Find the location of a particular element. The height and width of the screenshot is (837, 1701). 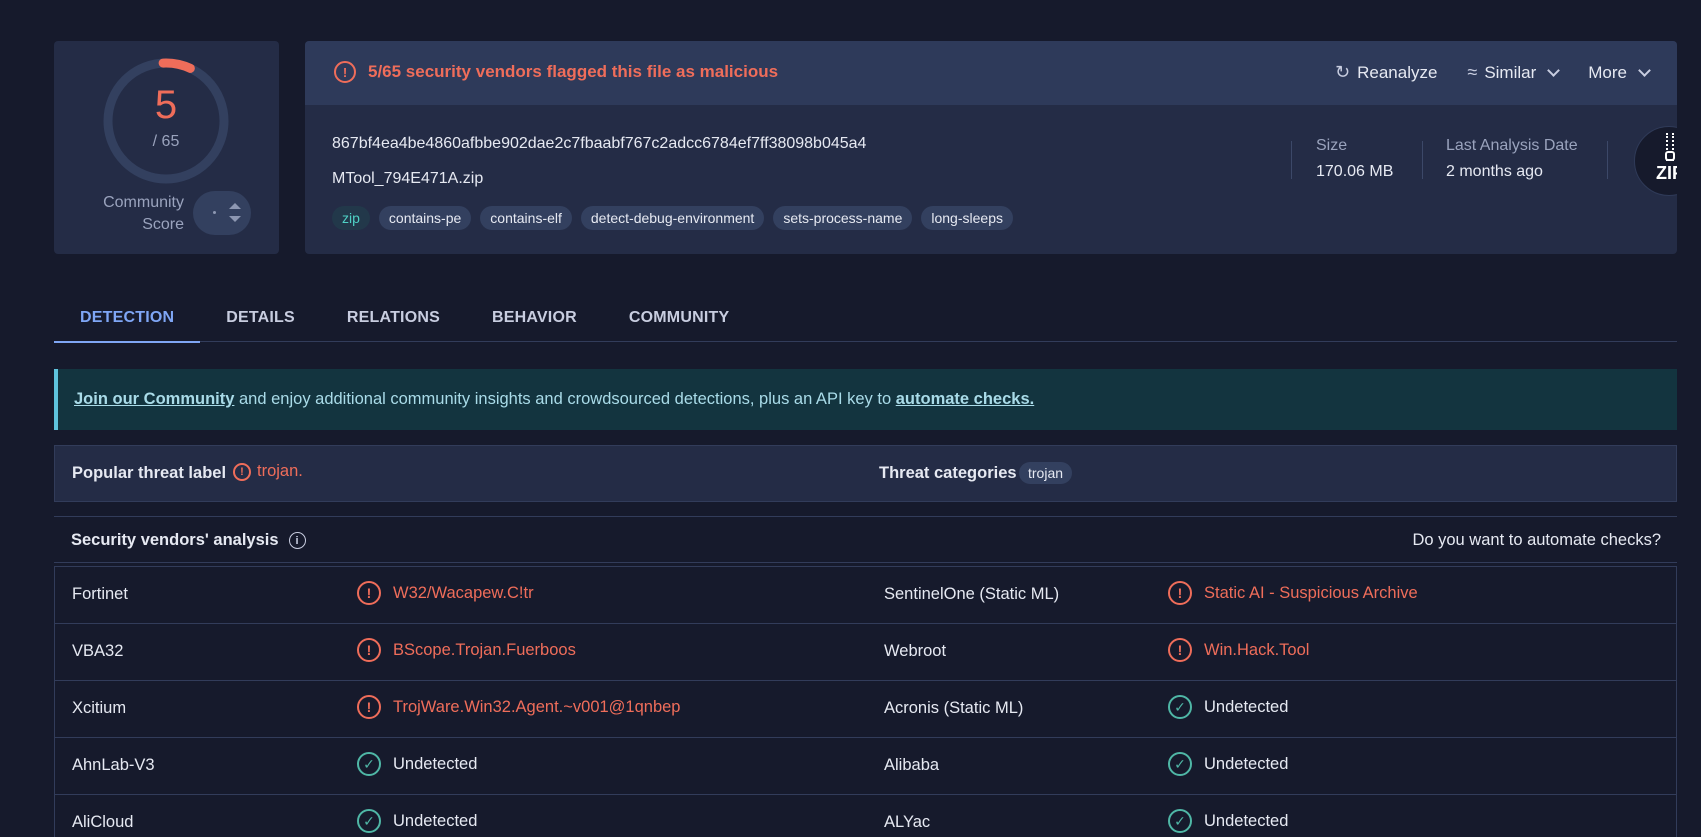

vendor-result: ! BScope.Trojan.Fuerboos is located at coordinates (466, 650).